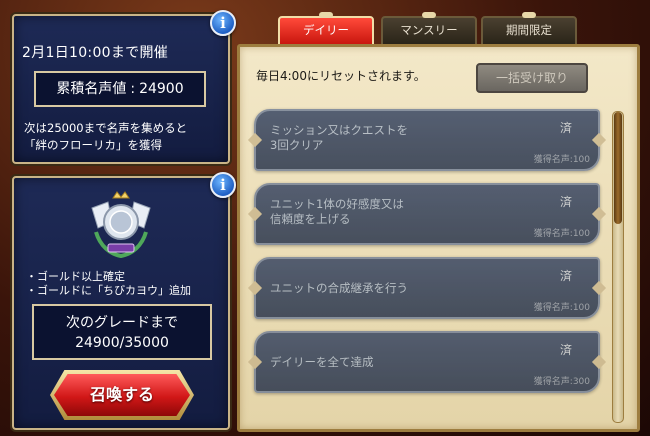 The height and width of the screenshot is (436, 650). Describe the element at coordinates (429, 31) in the screenshot. I see `tab-monthly: マンスリー` at that location.